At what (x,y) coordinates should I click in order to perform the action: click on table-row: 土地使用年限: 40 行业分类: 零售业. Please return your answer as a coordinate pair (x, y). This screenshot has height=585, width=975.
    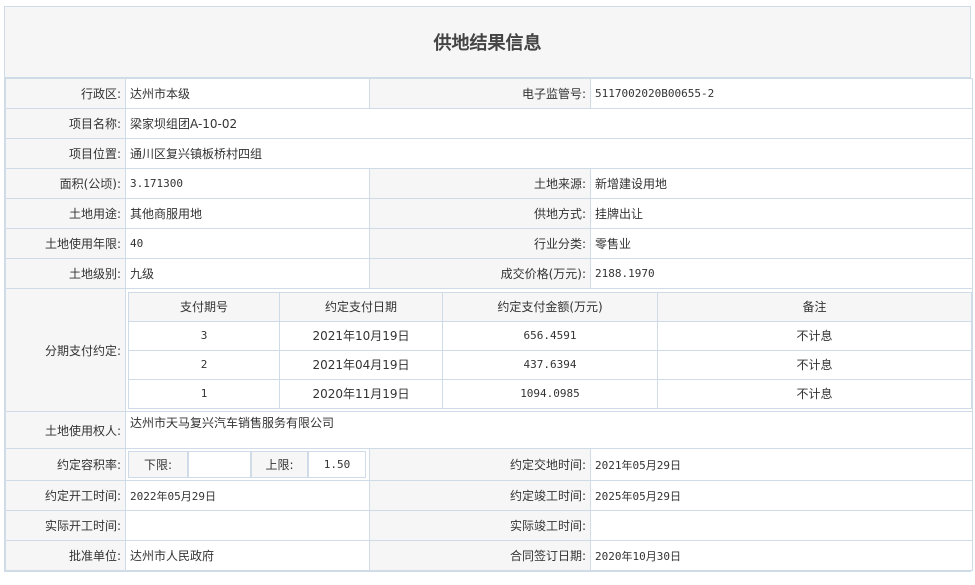
    Looking at the image, I should click on (489, 243).